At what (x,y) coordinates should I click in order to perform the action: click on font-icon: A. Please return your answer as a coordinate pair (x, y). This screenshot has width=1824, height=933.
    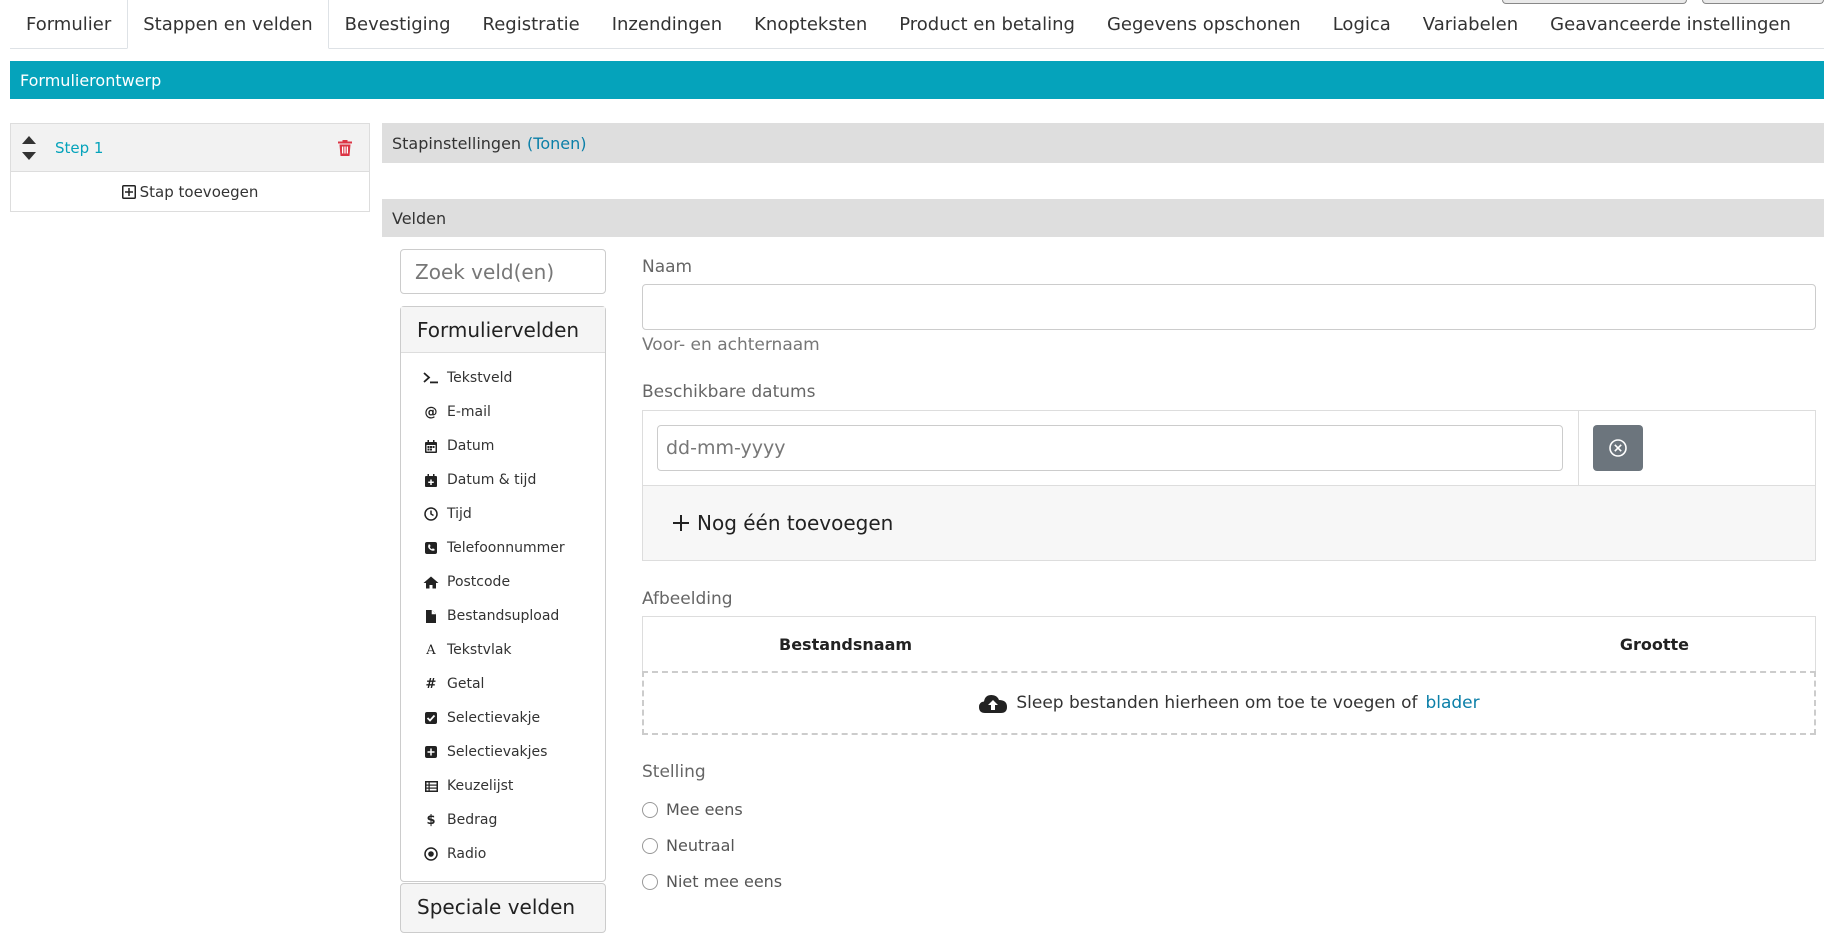
    Looking at the image, I should click on (431, 650).